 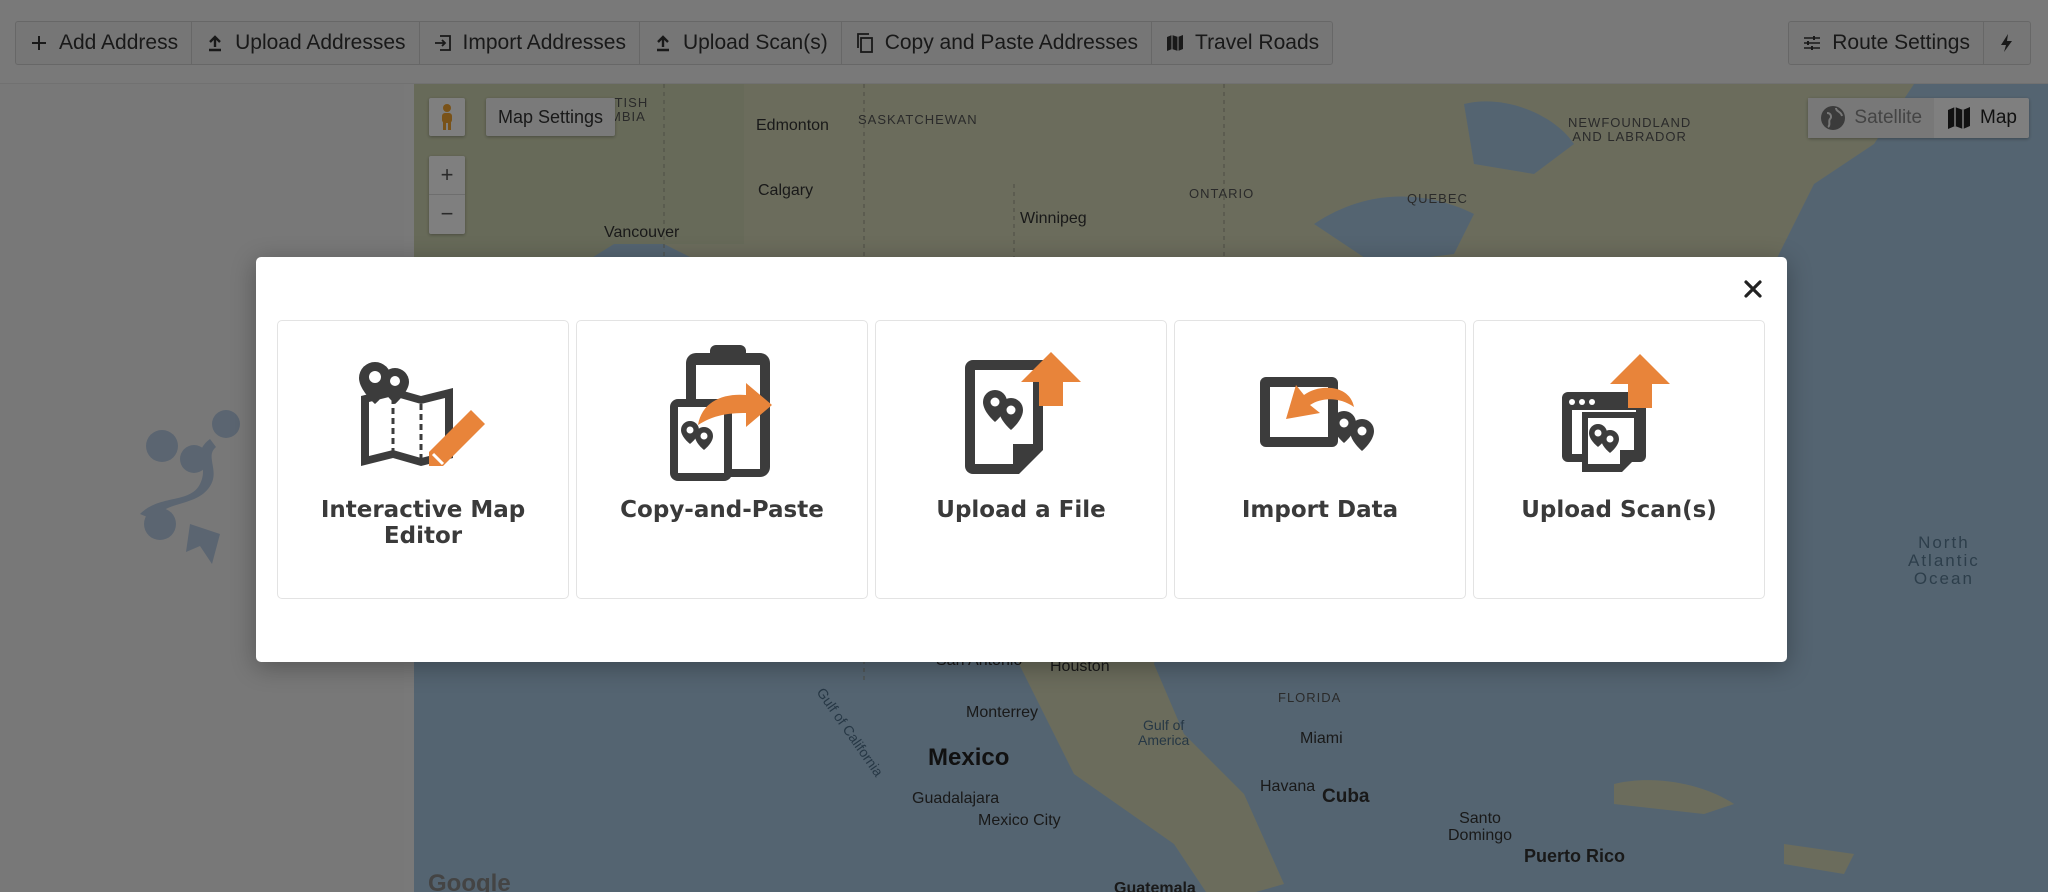 I want to click on option-label: Upload Scan(s), so click(x=1619, y=510).